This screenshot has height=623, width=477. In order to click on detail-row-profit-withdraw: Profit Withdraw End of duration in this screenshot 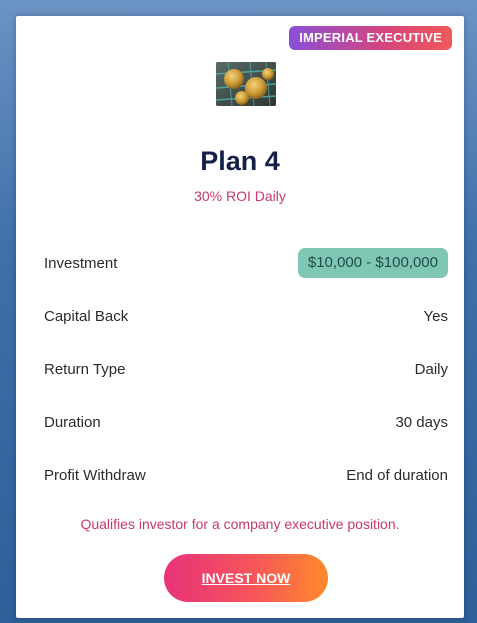, I will do `click(246, 475)`.